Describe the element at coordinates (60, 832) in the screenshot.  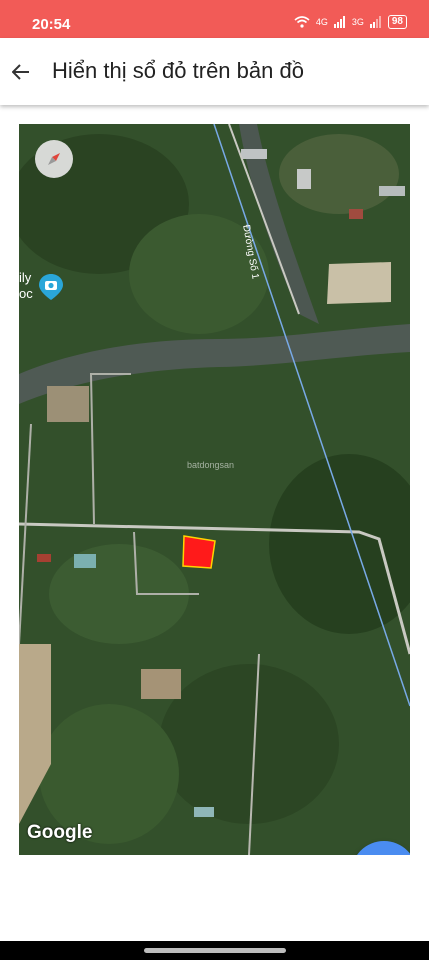
I see `google-logo: Google` at that location.